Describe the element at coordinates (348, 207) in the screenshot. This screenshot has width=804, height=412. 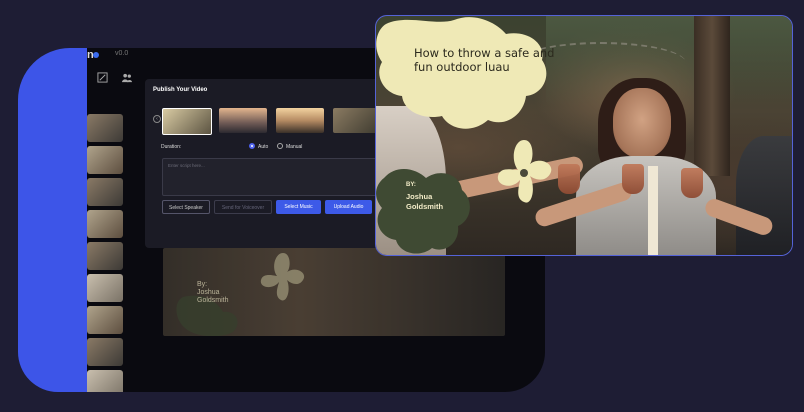
I see `upload-audio-button: Upload Audio` at that location.